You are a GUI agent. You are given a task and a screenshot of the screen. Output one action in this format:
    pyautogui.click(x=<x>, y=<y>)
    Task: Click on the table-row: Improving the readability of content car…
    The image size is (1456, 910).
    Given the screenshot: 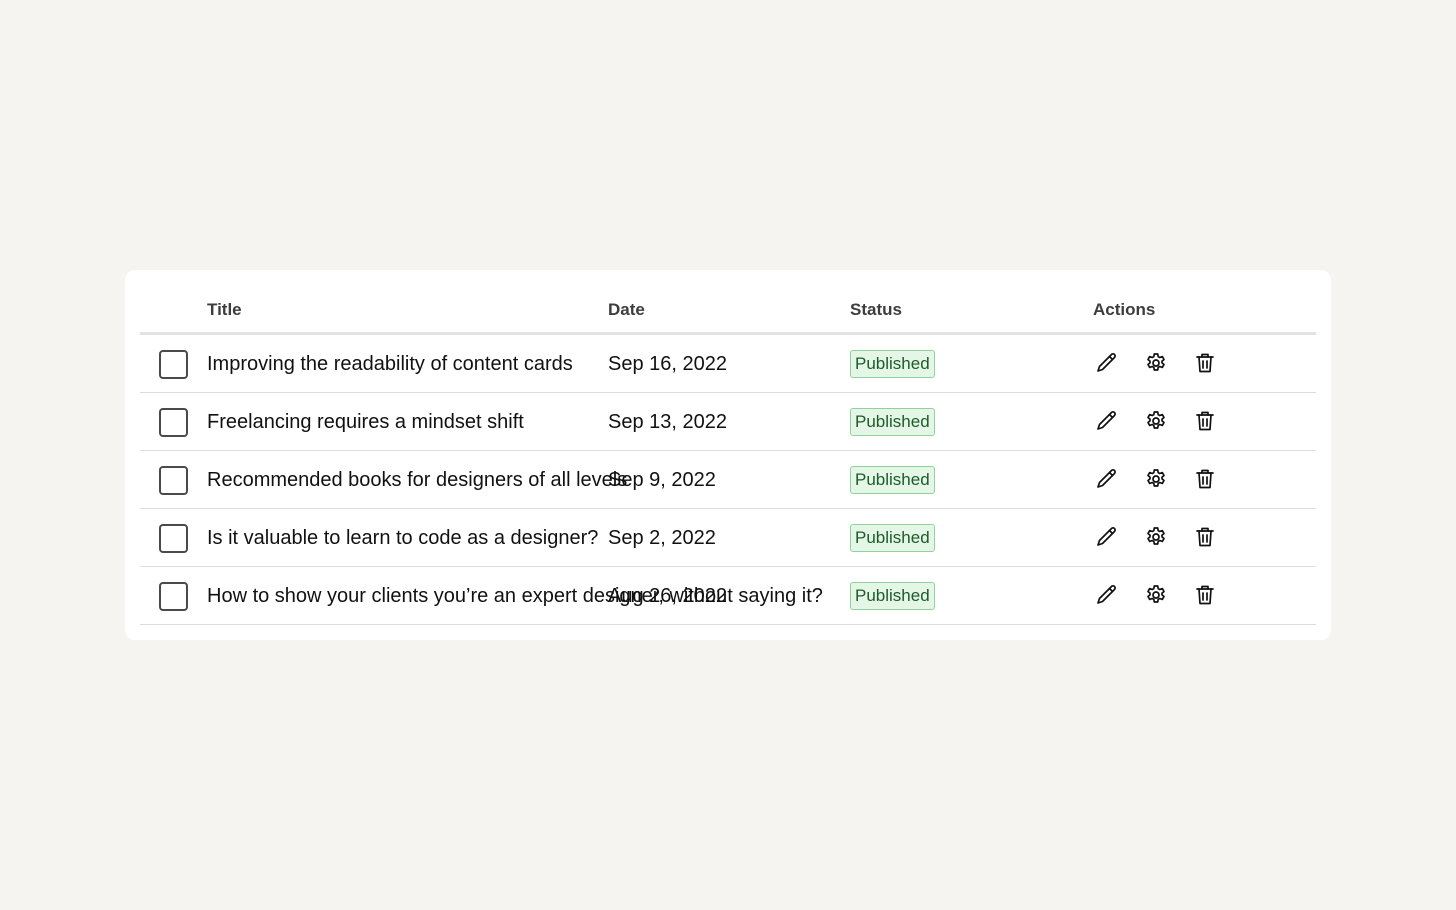 What is the action you would take?
    pyautogui.click(x=728, y=364)
    